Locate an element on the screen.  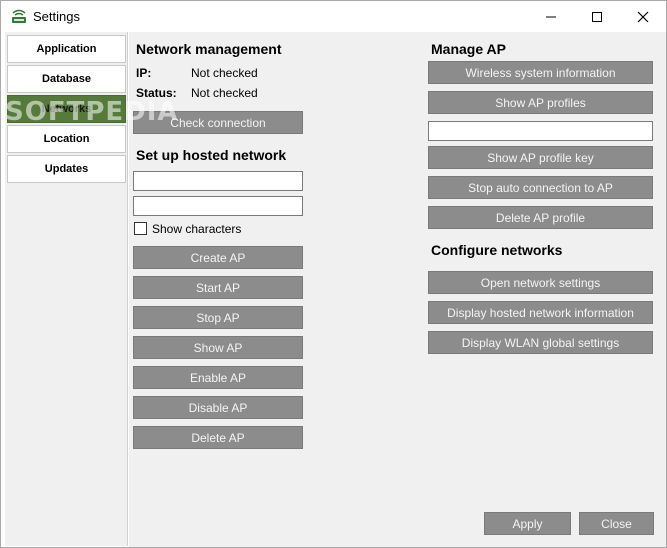
maximize-button is located at coordinates (597, 16).